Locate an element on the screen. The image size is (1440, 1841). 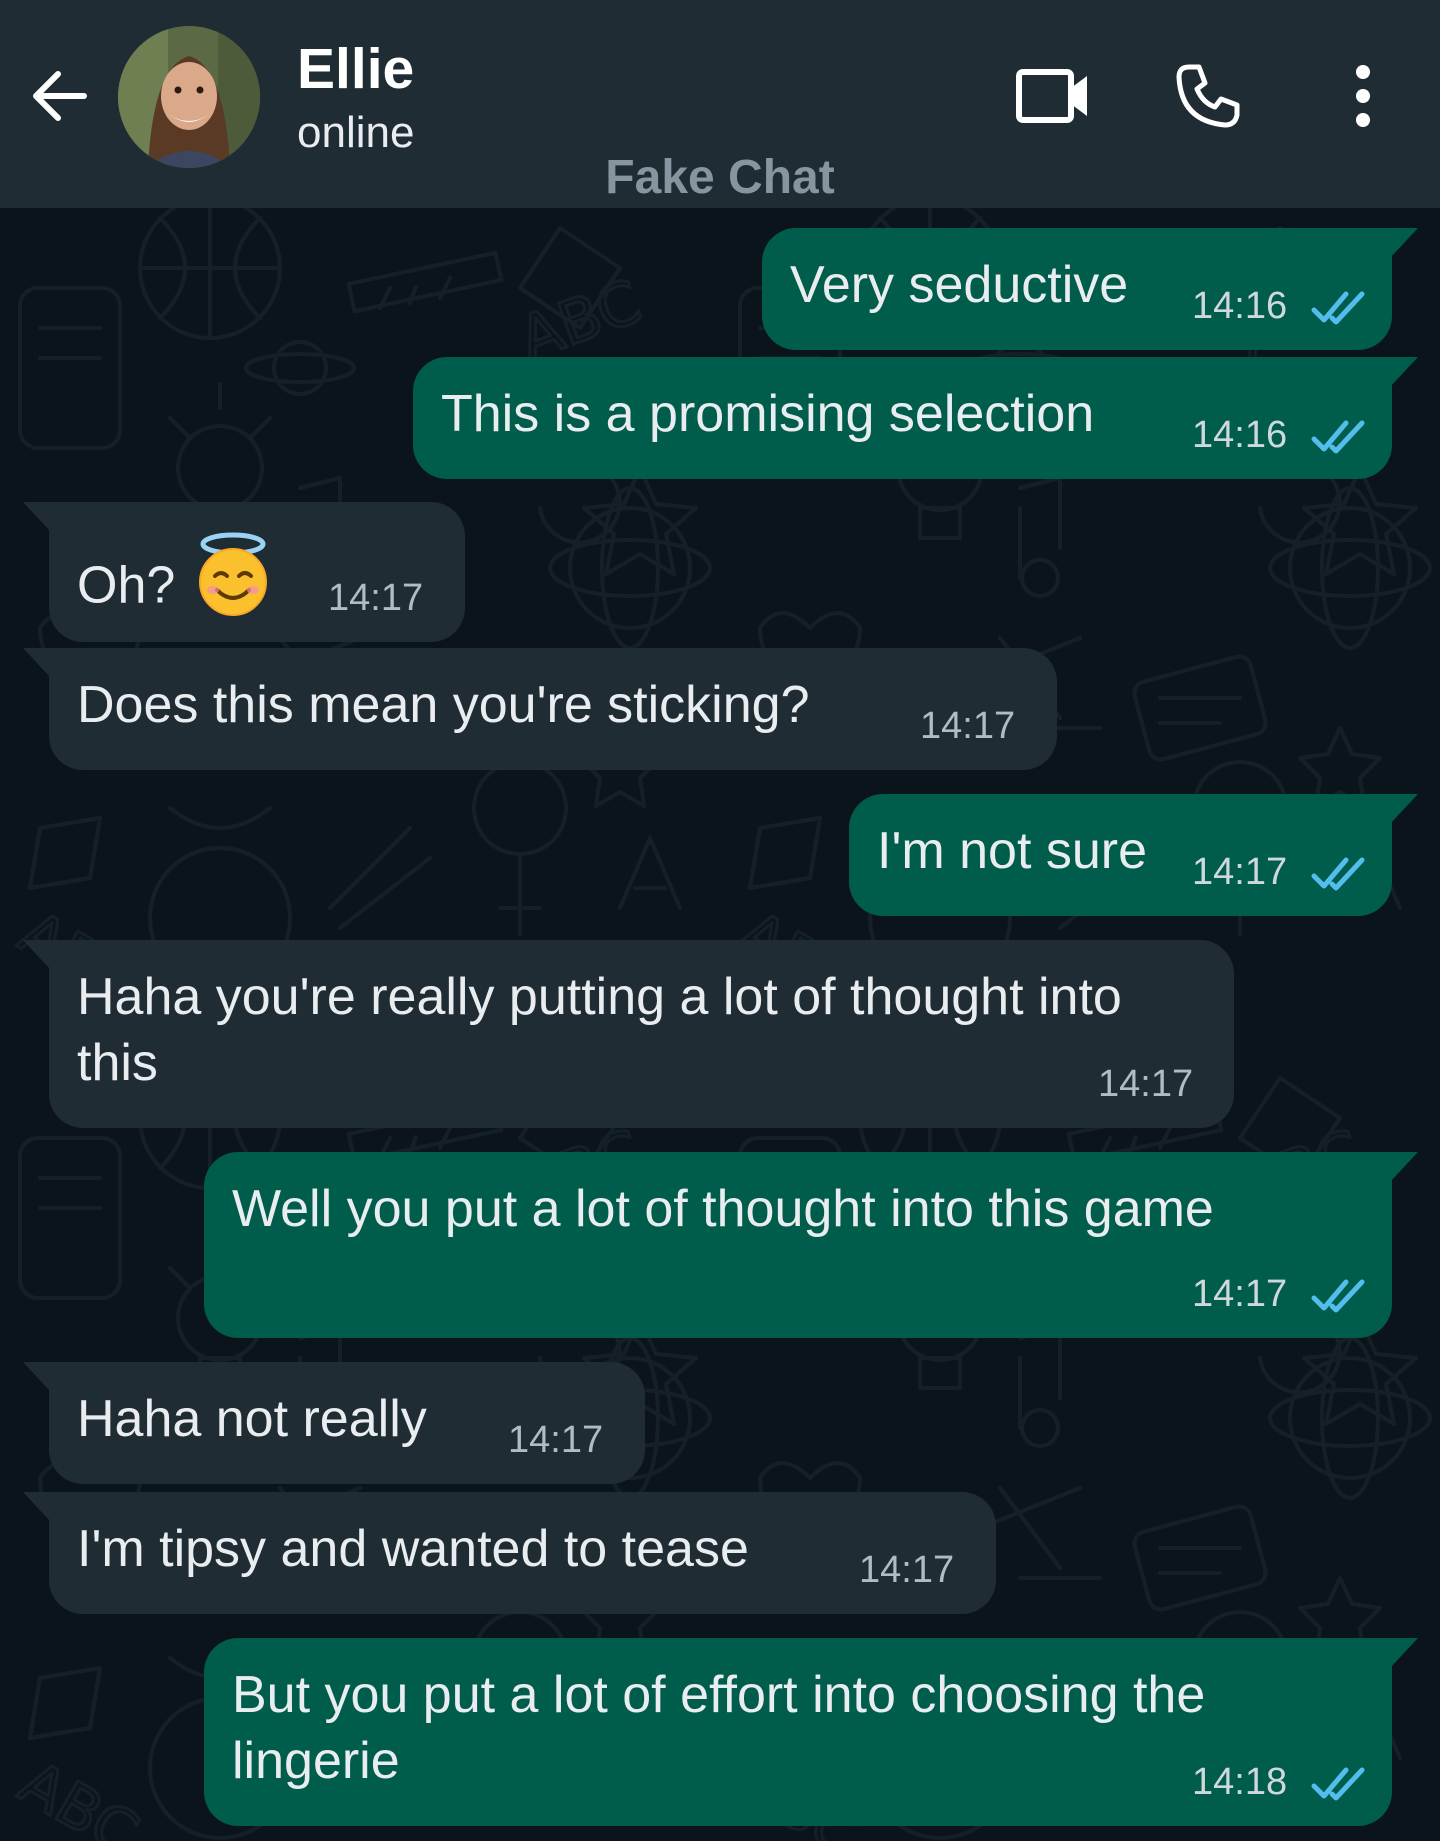
message-text: Oh? is located at coordinates (175, 586).